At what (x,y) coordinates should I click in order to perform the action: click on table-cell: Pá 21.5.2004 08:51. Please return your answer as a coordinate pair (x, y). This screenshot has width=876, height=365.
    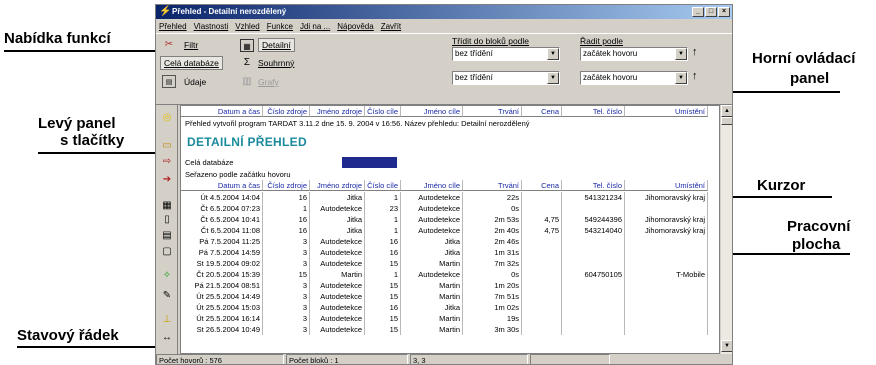
    Looking at the image, I should click on (222, 285).